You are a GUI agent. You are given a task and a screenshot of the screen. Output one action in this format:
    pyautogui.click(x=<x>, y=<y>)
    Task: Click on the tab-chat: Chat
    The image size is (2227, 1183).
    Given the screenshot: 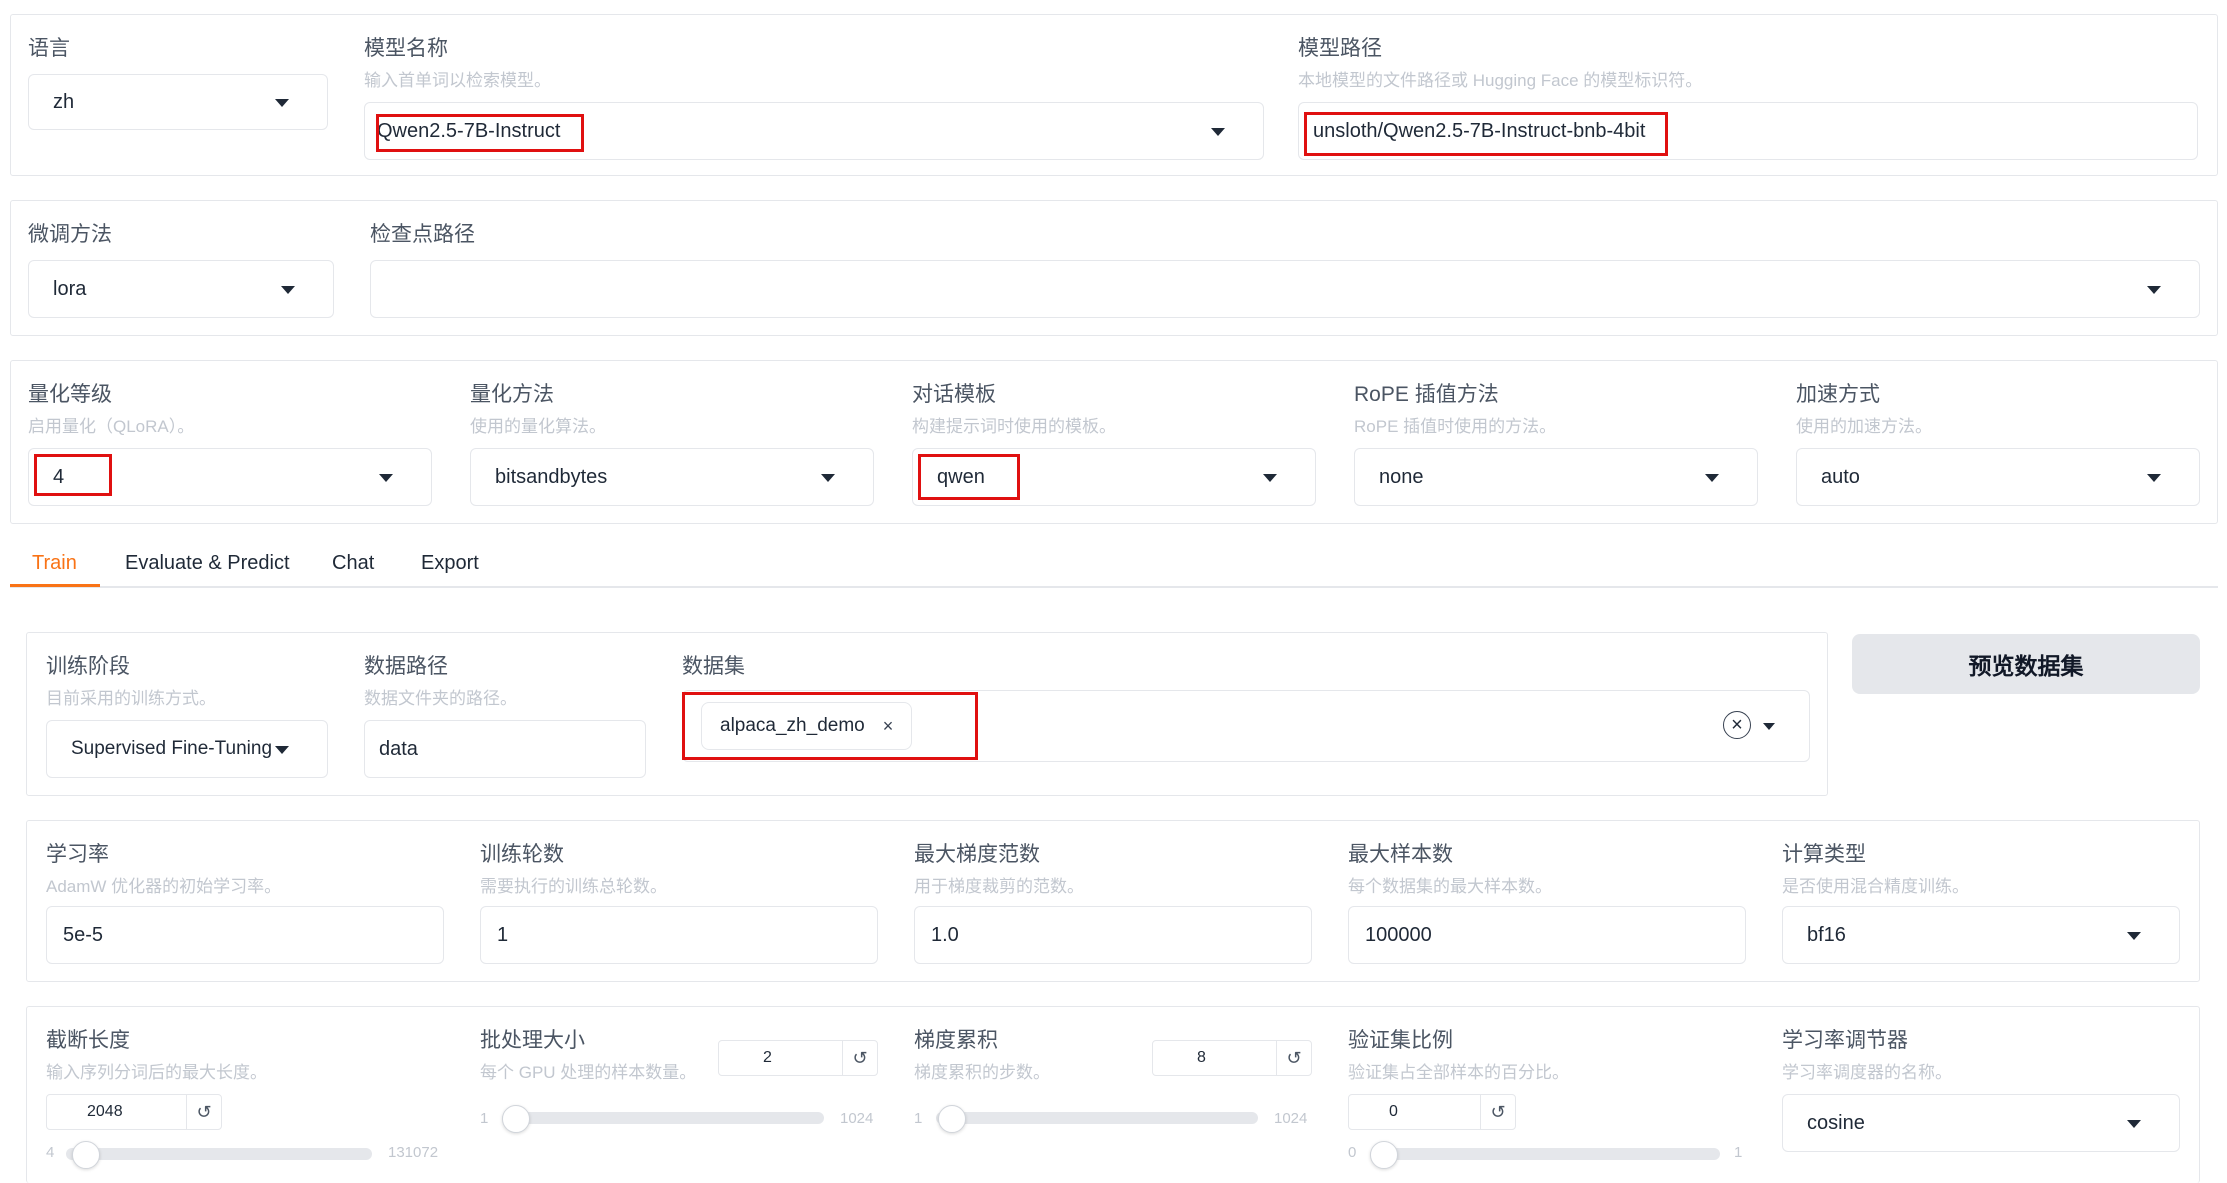 What is the action you would take?
    pyautogui.click(x=353, y=563)
    